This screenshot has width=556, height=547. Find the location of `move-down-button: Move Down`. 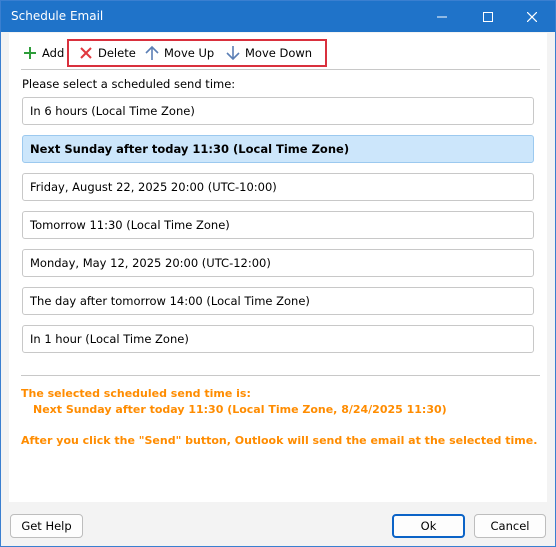

move-down-button: Move Down is located at coordinates (269, 53).